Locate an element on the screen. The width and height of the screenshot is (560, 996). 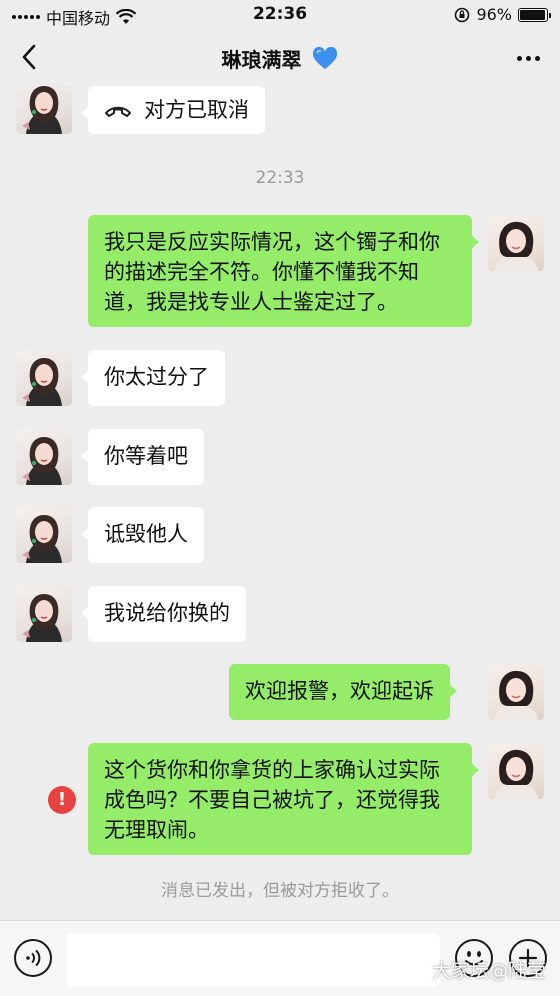
message-timestamp: 22:33 is located at coordinates (280, 178).